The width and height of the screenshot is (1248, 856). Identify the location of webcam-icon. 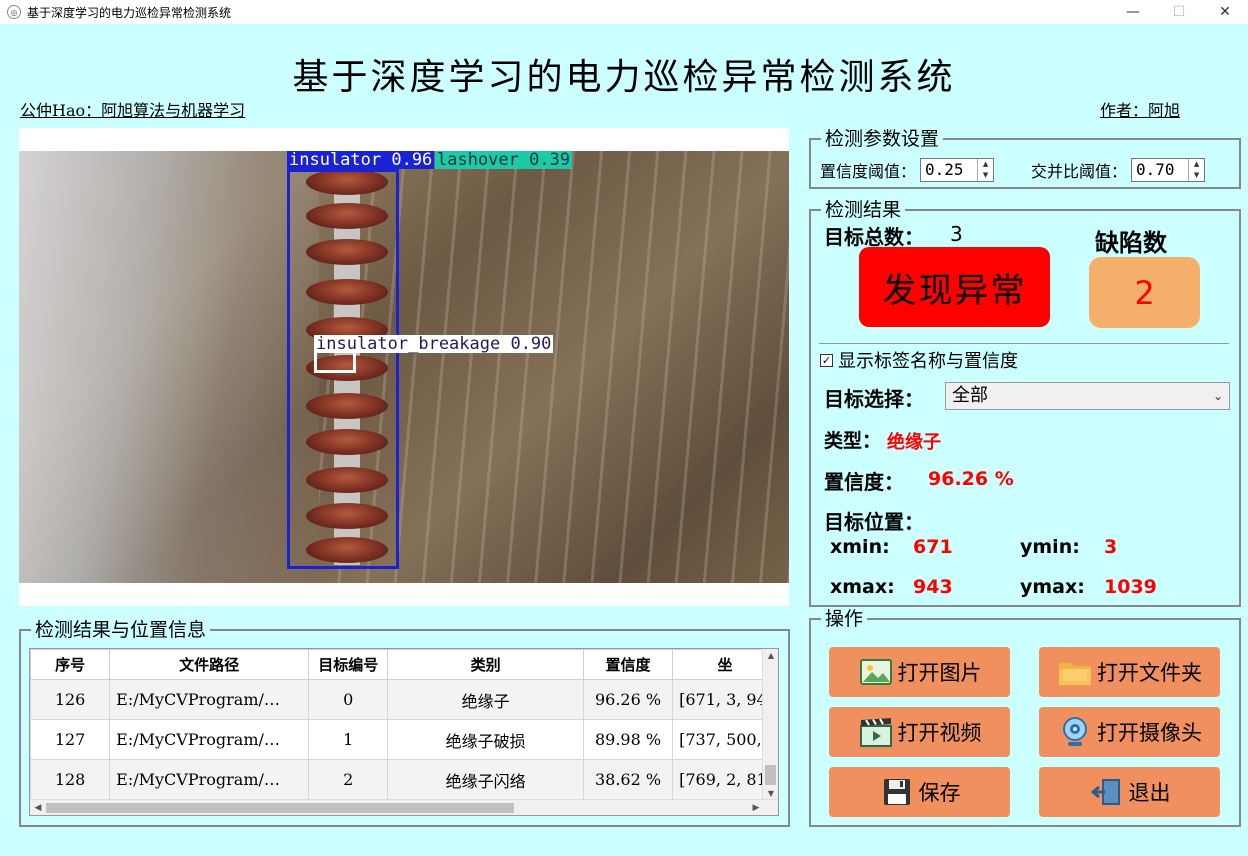
(1075, 732).